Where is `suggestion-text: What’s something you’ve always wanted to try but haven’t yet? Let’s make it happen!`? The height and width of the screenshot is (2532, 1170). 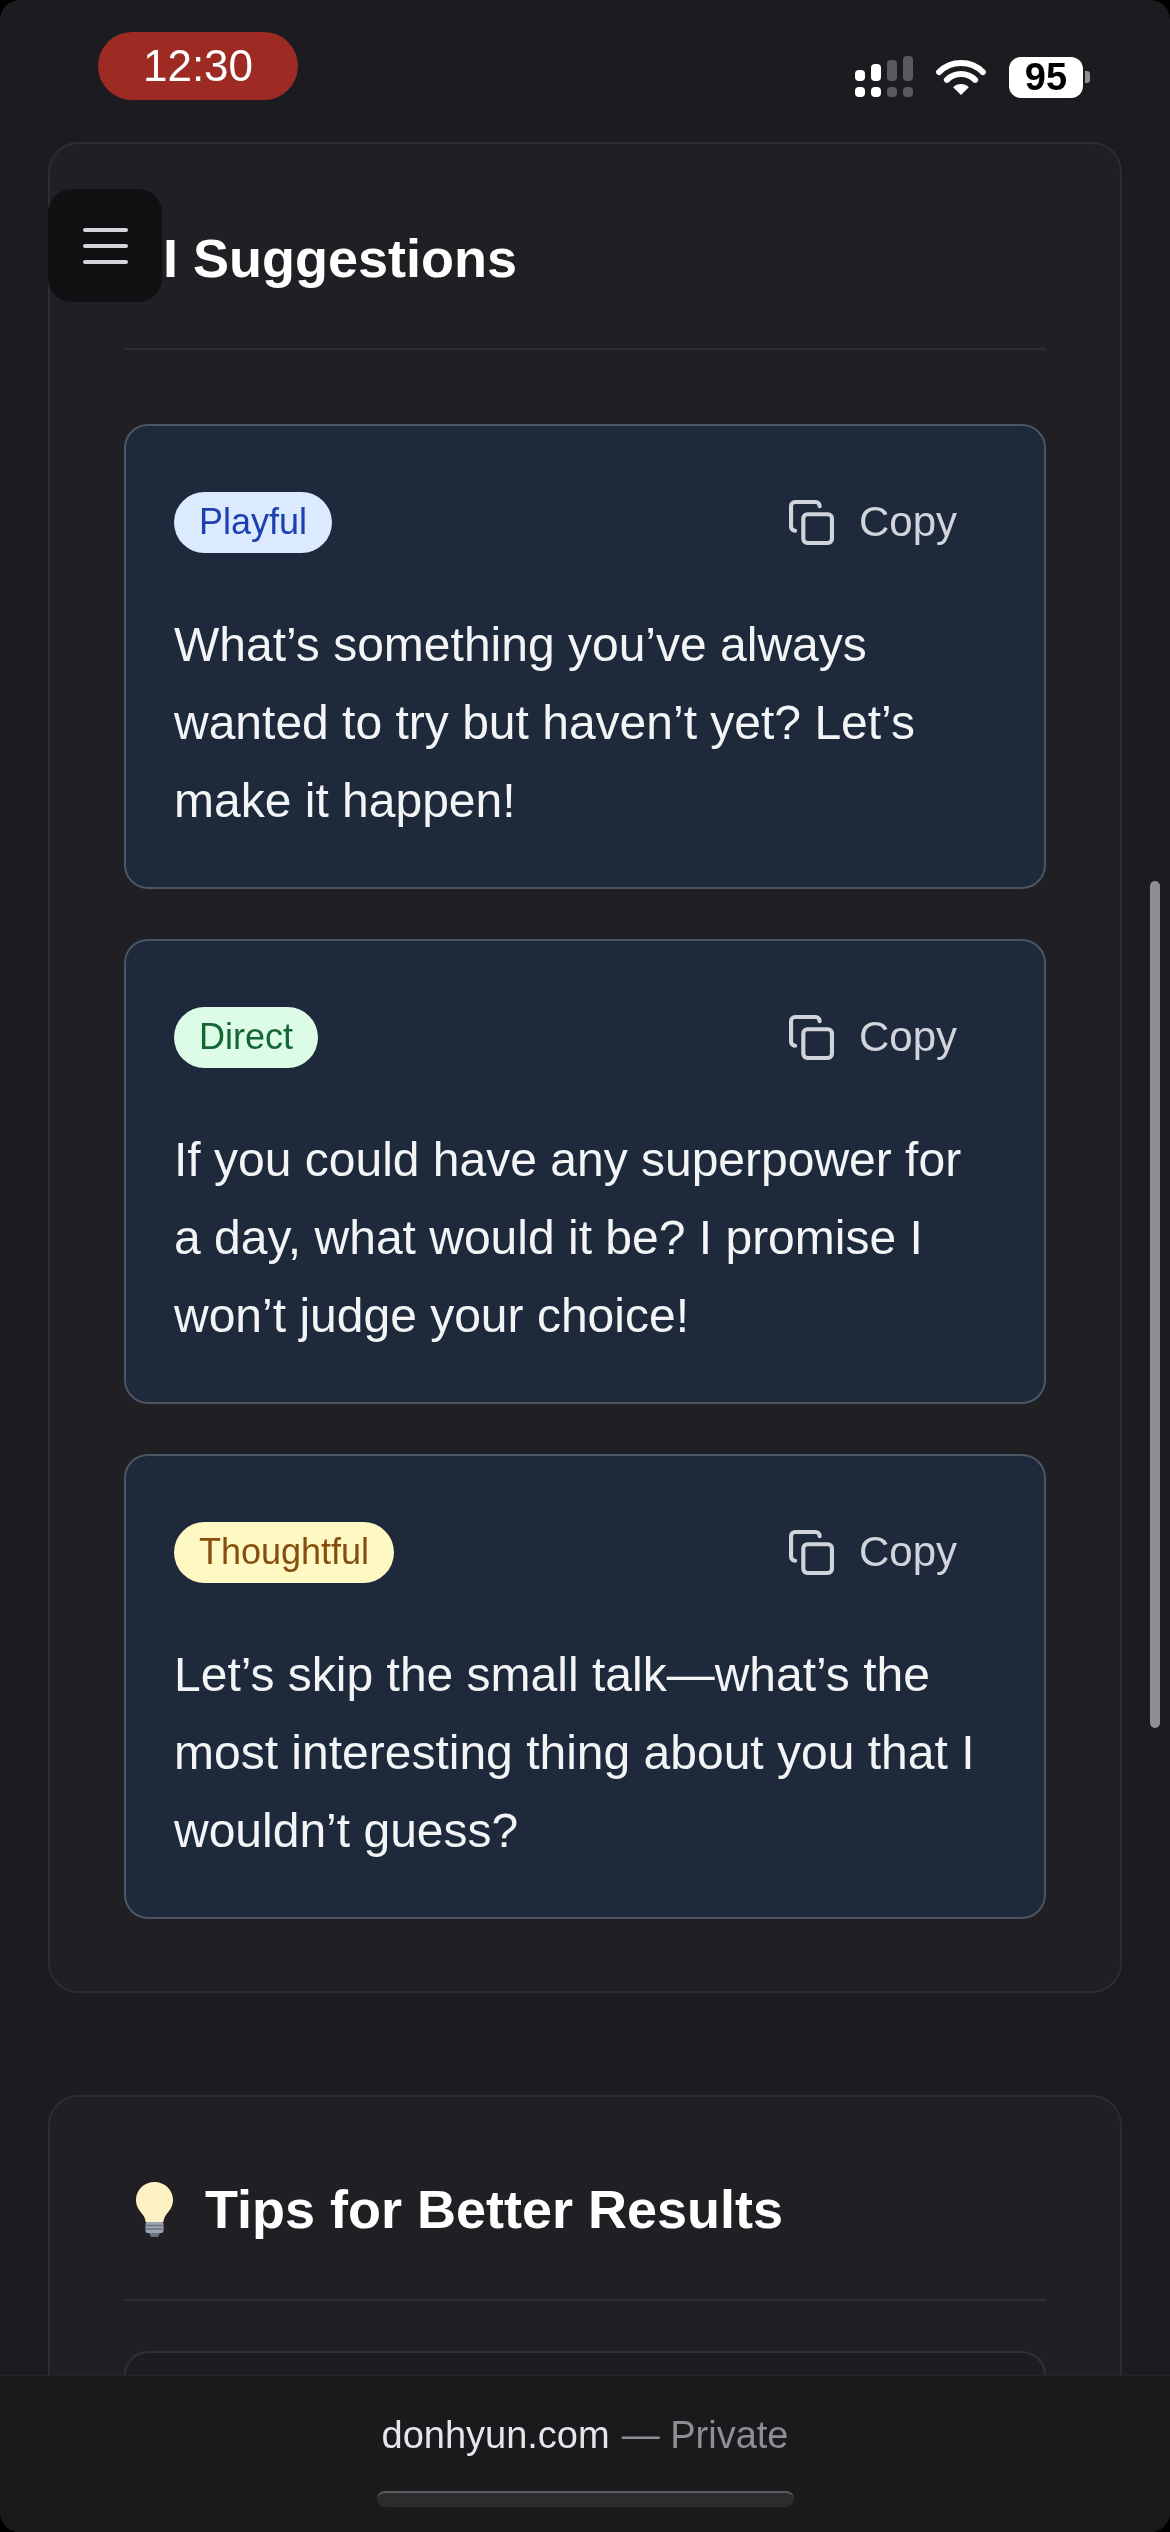
suggestion-text: What’s something you’ve always wanted to try but haven’t yet? Let’s make it happen! is located at coordinates (545, 723).